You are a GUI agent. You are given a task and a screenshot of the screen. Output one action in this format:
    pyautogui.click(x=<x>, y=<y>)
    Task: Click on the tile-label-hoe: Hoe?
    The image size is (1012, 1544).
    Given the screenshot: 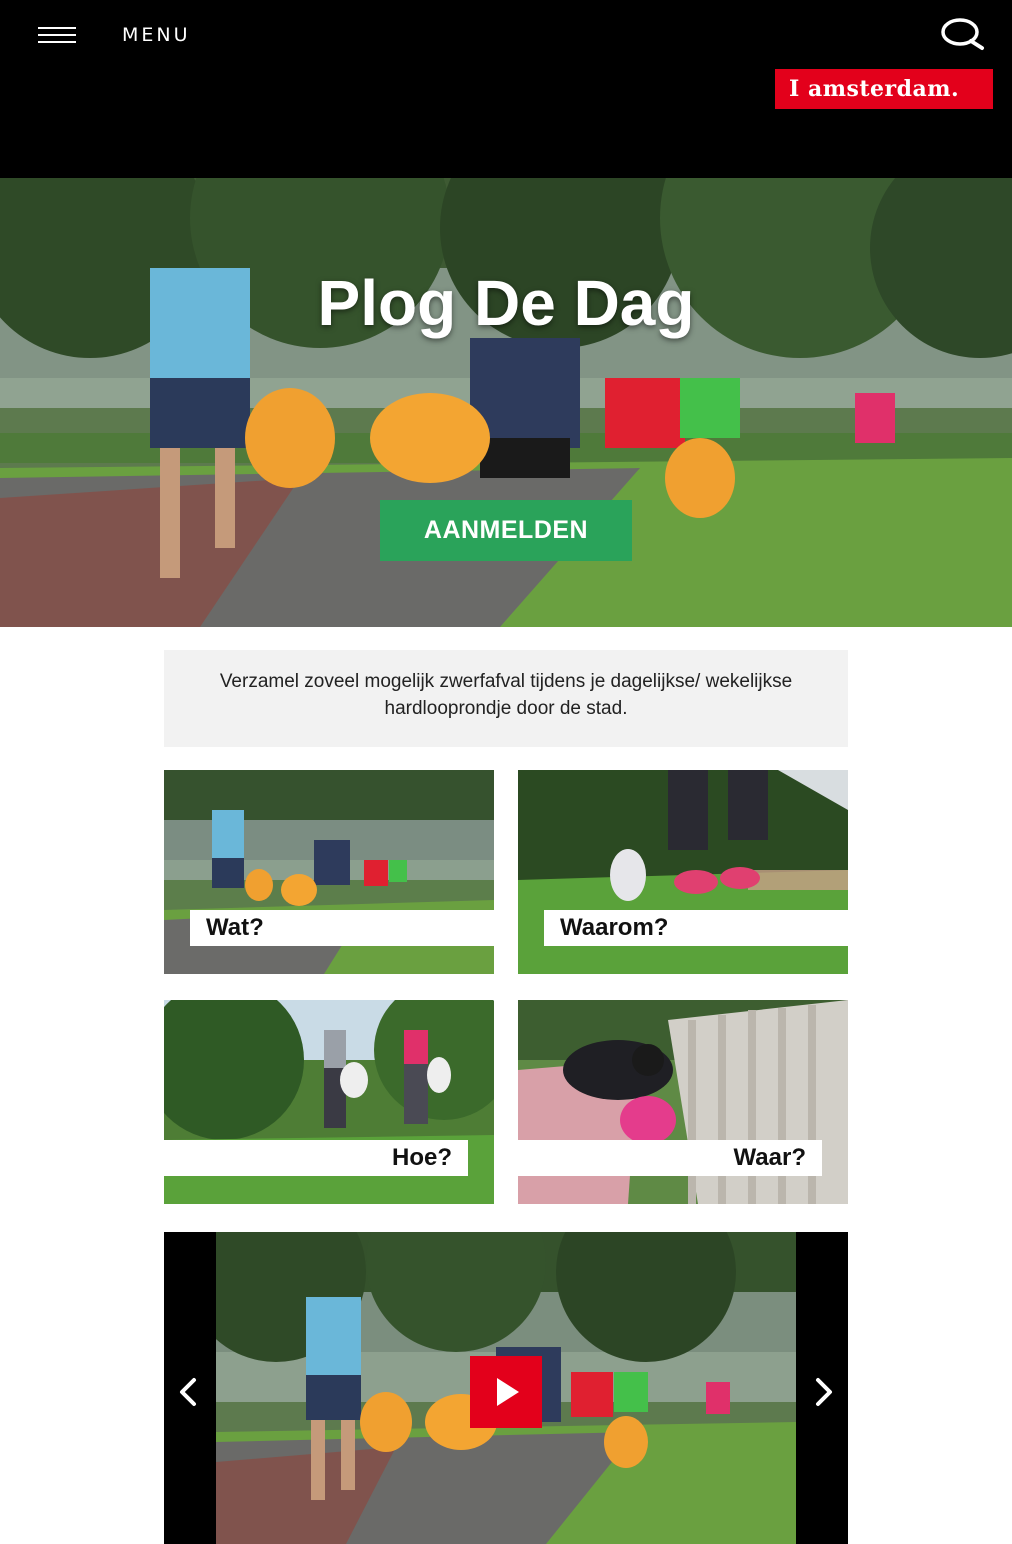 What is the action you would take?
    pyautogui.click(x=316, y=1158)
    